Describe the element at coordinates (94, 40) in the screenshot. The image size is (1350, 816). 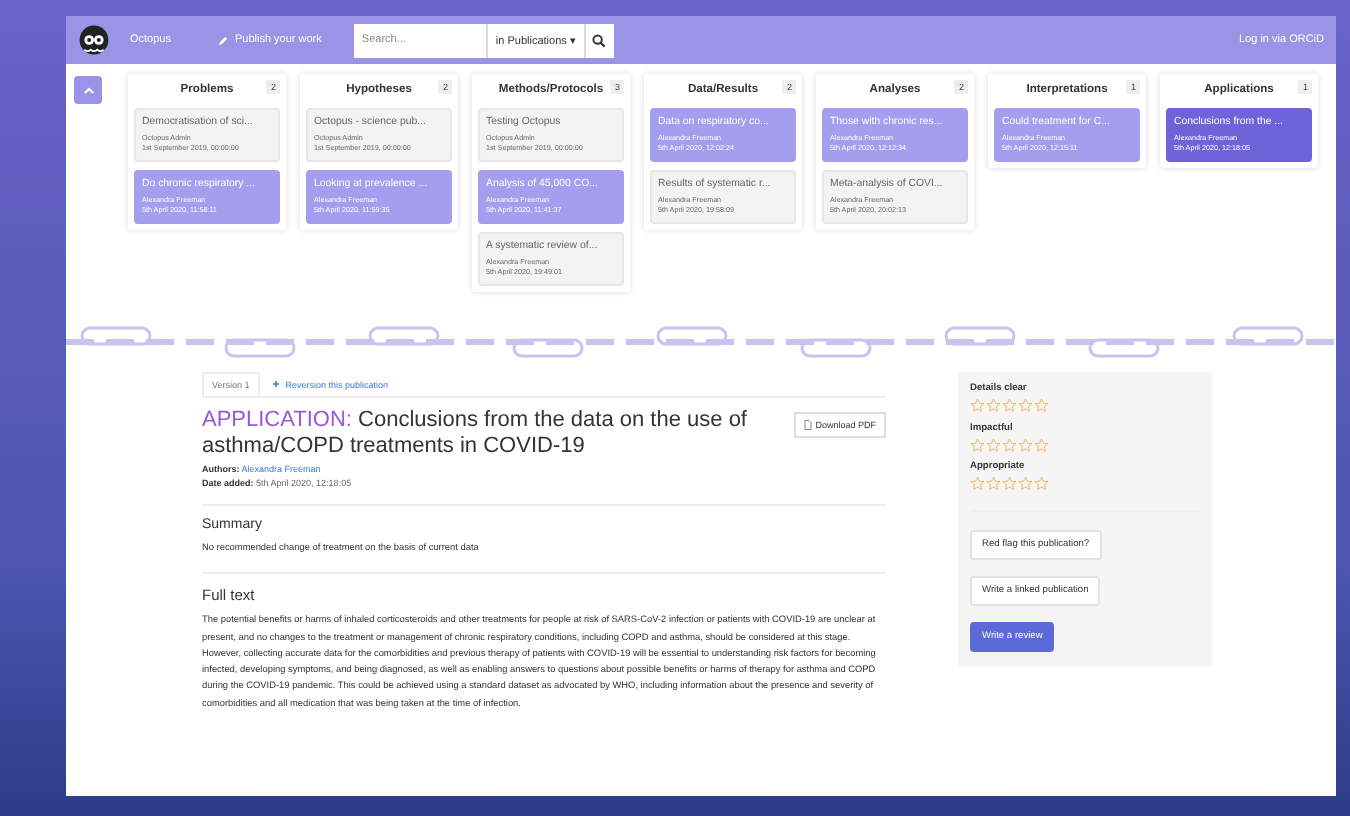
I see `octopus-logo-icon` at that location.